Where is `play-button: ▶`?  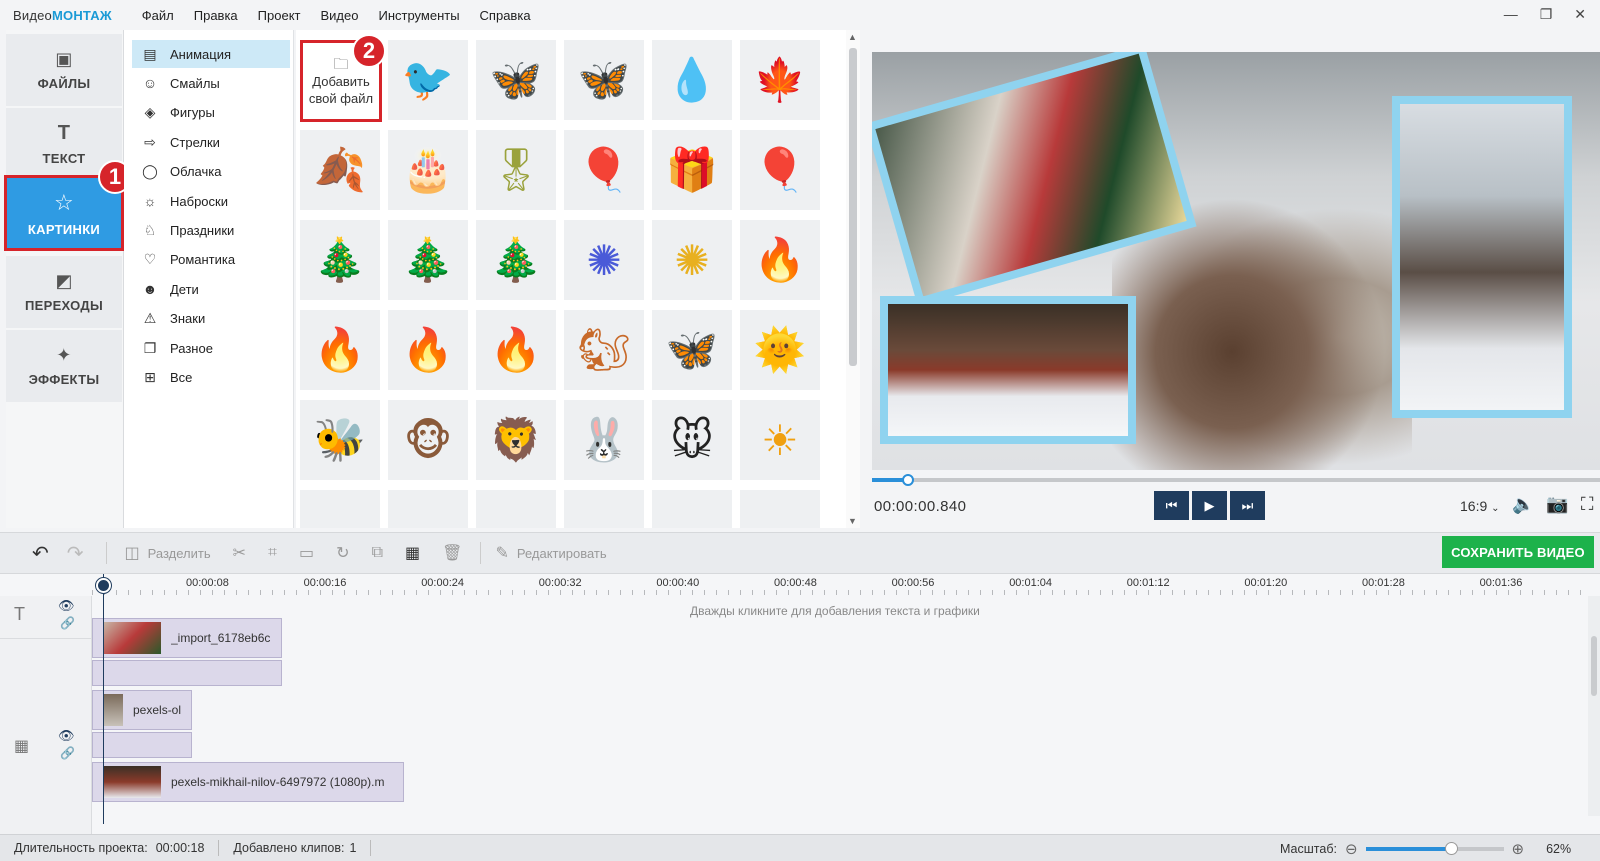 play-button: ▶ is located at coordinates (1209, 505).